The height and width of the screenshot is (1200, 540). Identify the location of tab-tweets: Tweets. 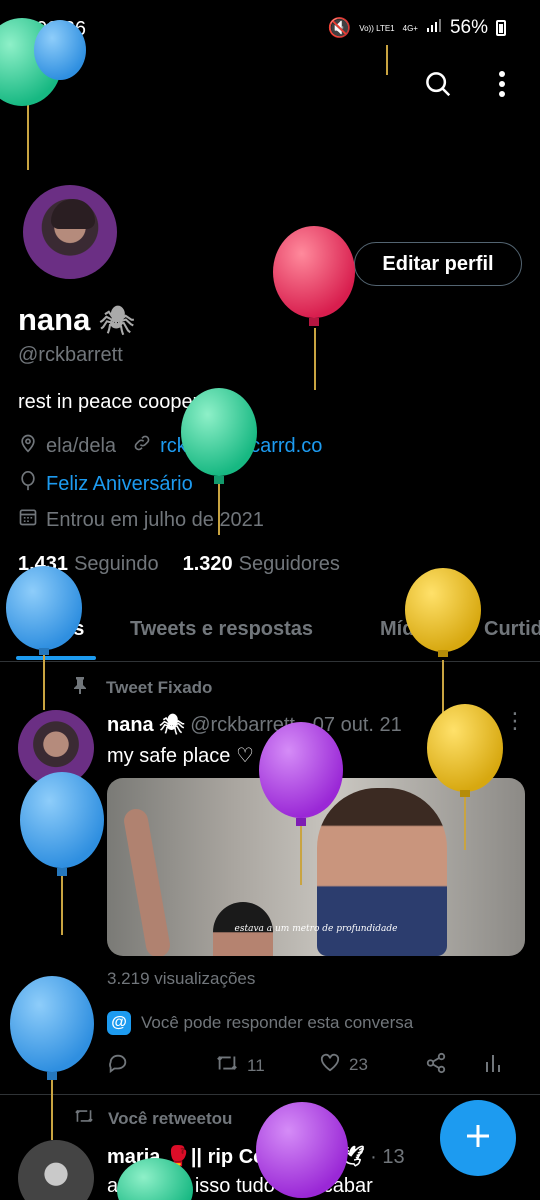
(51, 629).